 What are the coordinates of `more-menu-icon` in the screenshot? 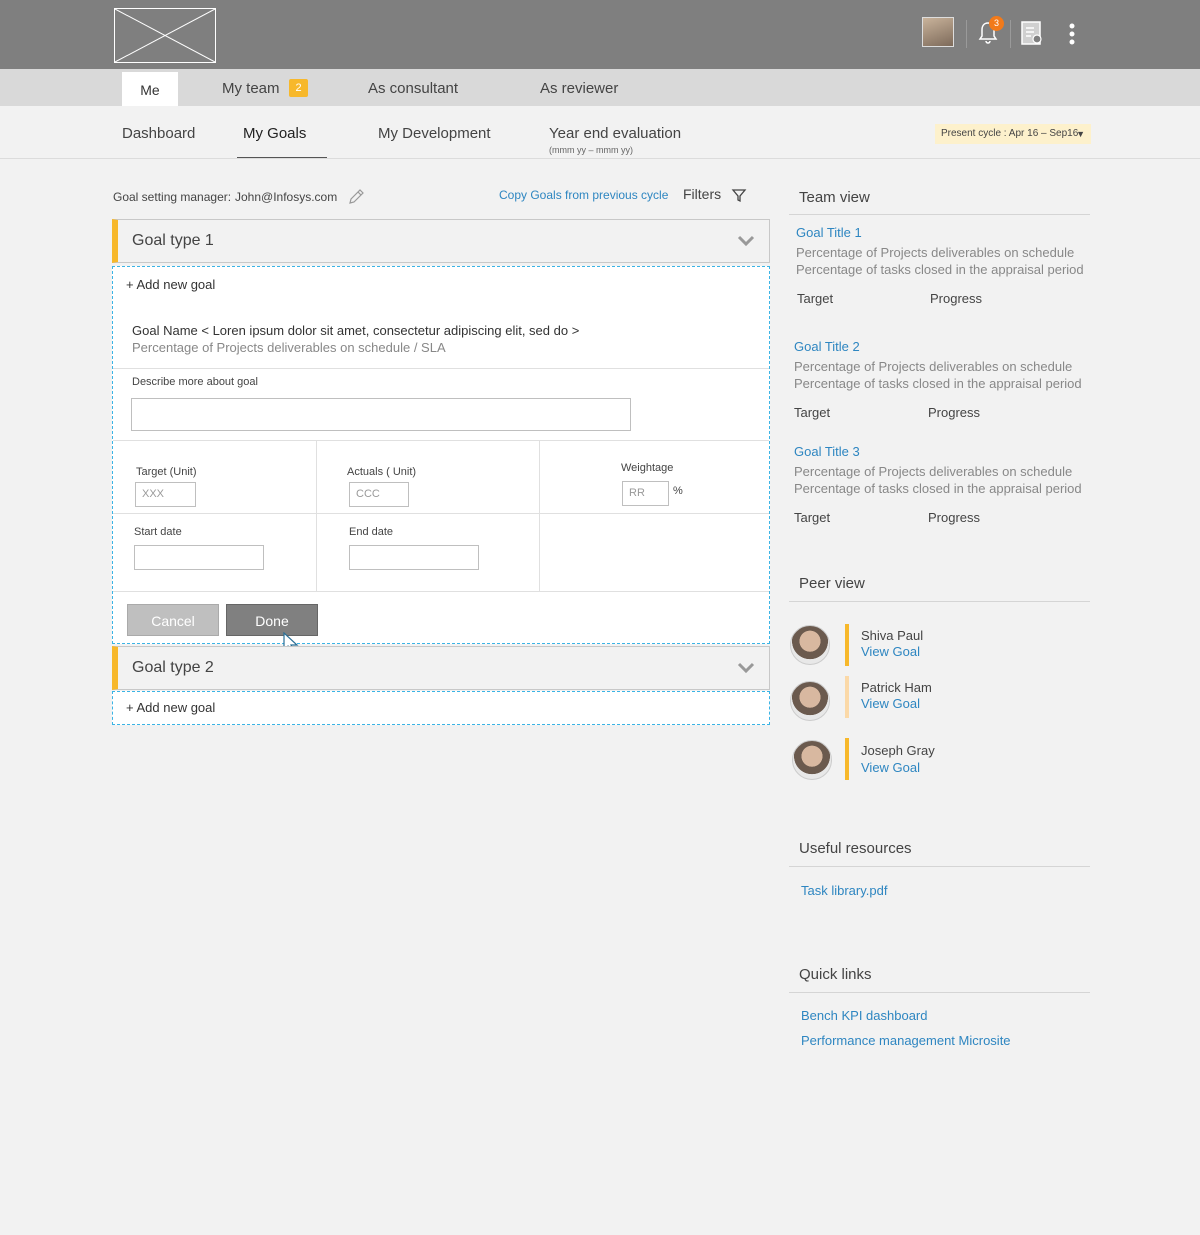 It's located at (1072, 34).